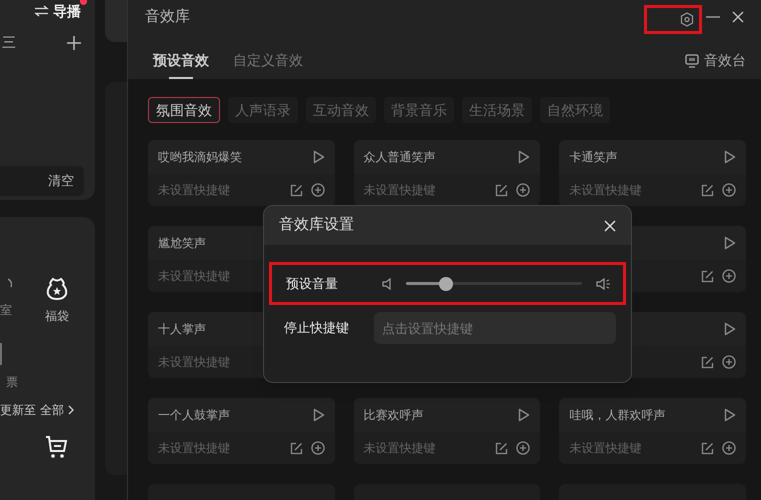  I want to click on swap-icon, so click(41, 11).